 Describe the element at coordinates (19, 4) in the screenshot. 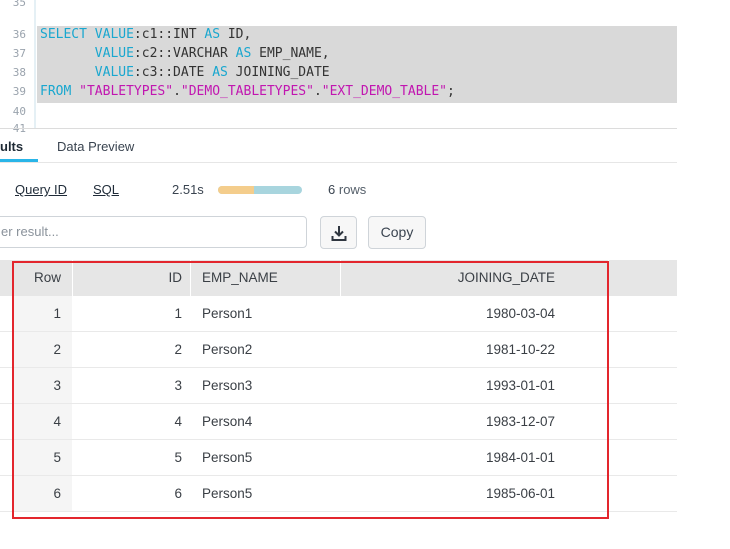

I see `line-number: 35` at that location.